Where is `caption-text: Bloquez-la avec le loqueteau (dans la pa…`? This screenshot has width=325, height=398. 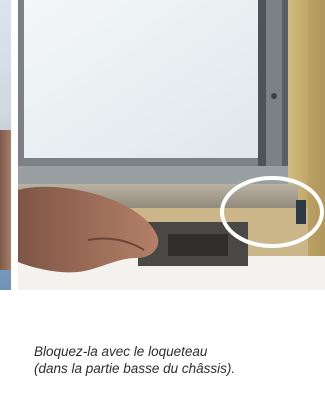 caption-text: Bloquez-la avec le loqueteau (dans la pa… is located at coordinates (176, 360).